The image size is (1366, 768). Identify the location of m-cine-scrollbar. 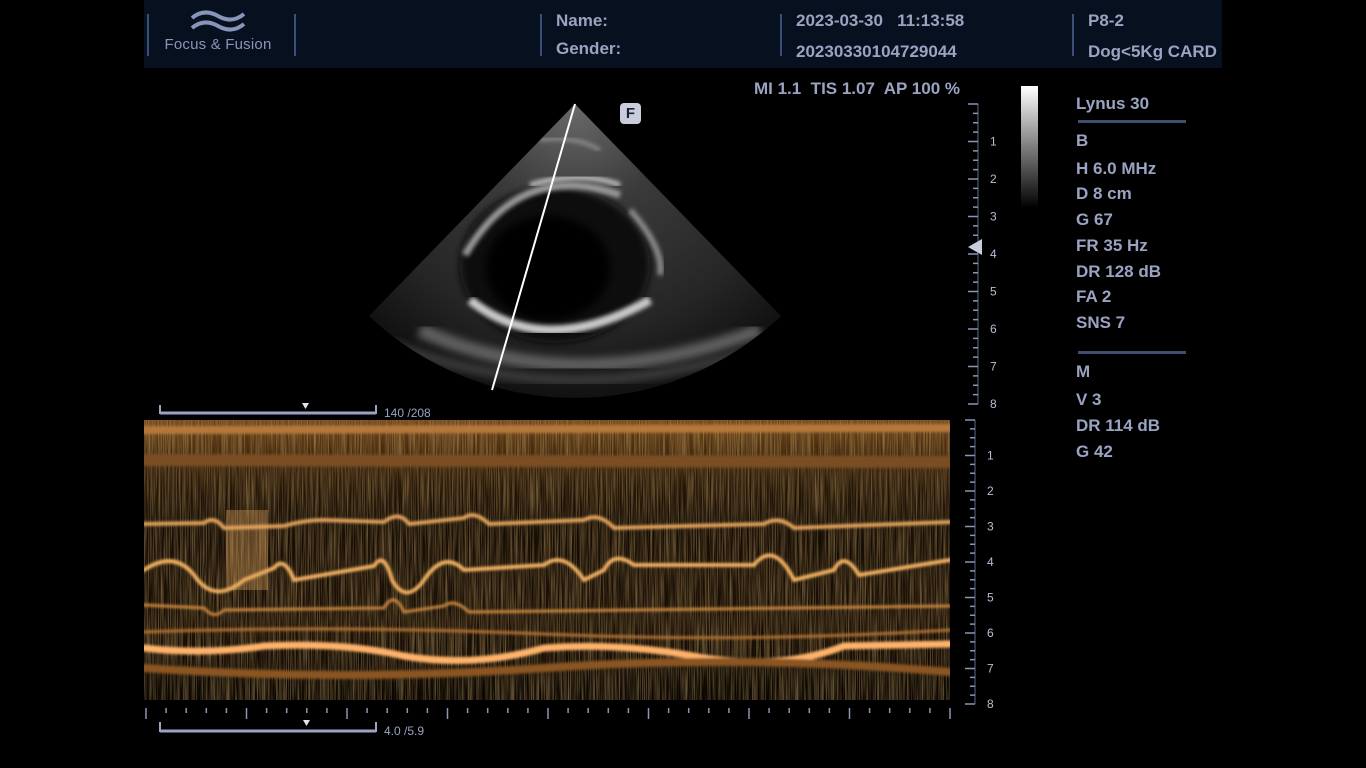
(268, 726).